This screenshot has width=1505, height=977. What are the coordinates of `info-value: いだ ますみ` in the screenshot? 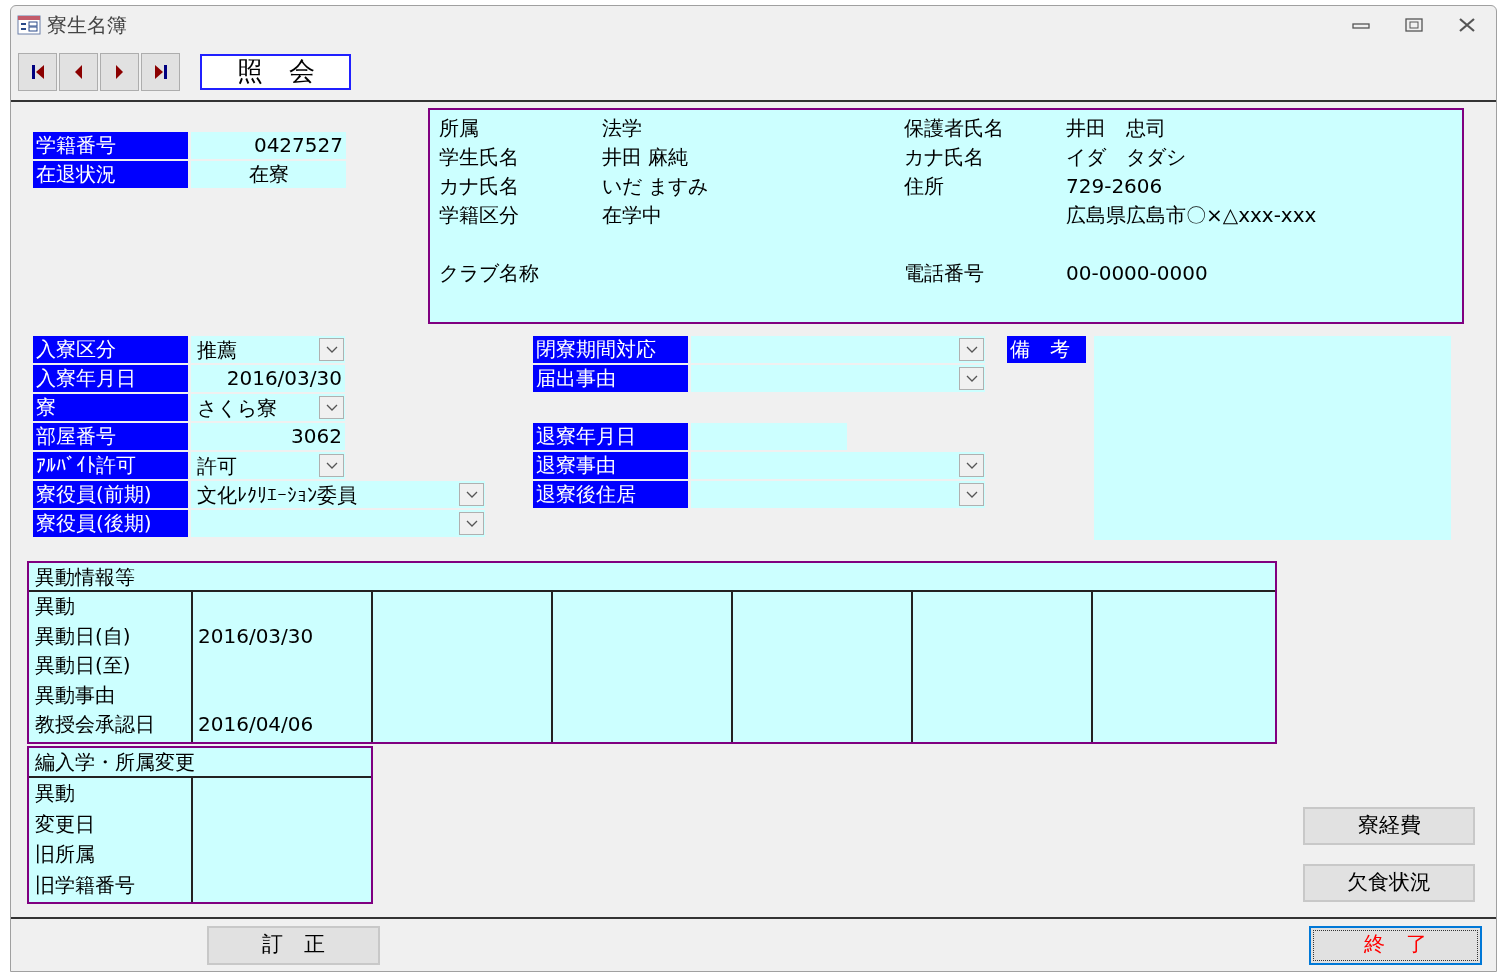 It's located at (655, 186).